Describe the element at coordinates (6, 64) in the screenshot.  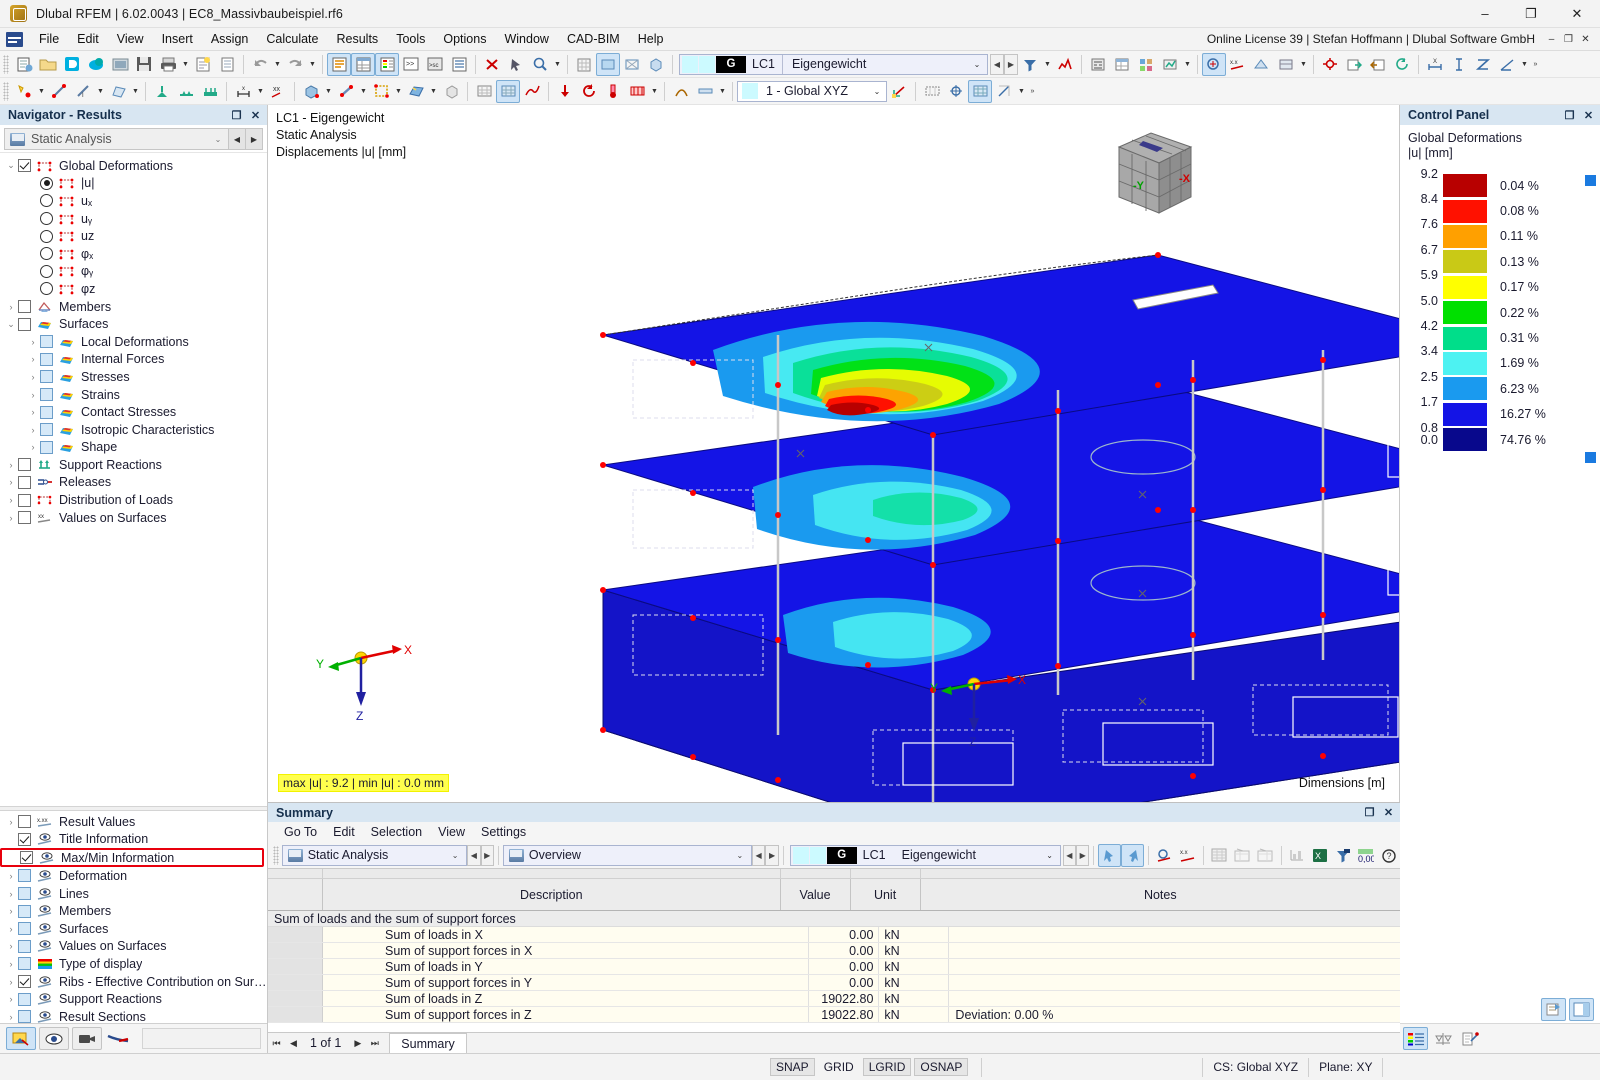
I see `toolbar-grip` at that location.